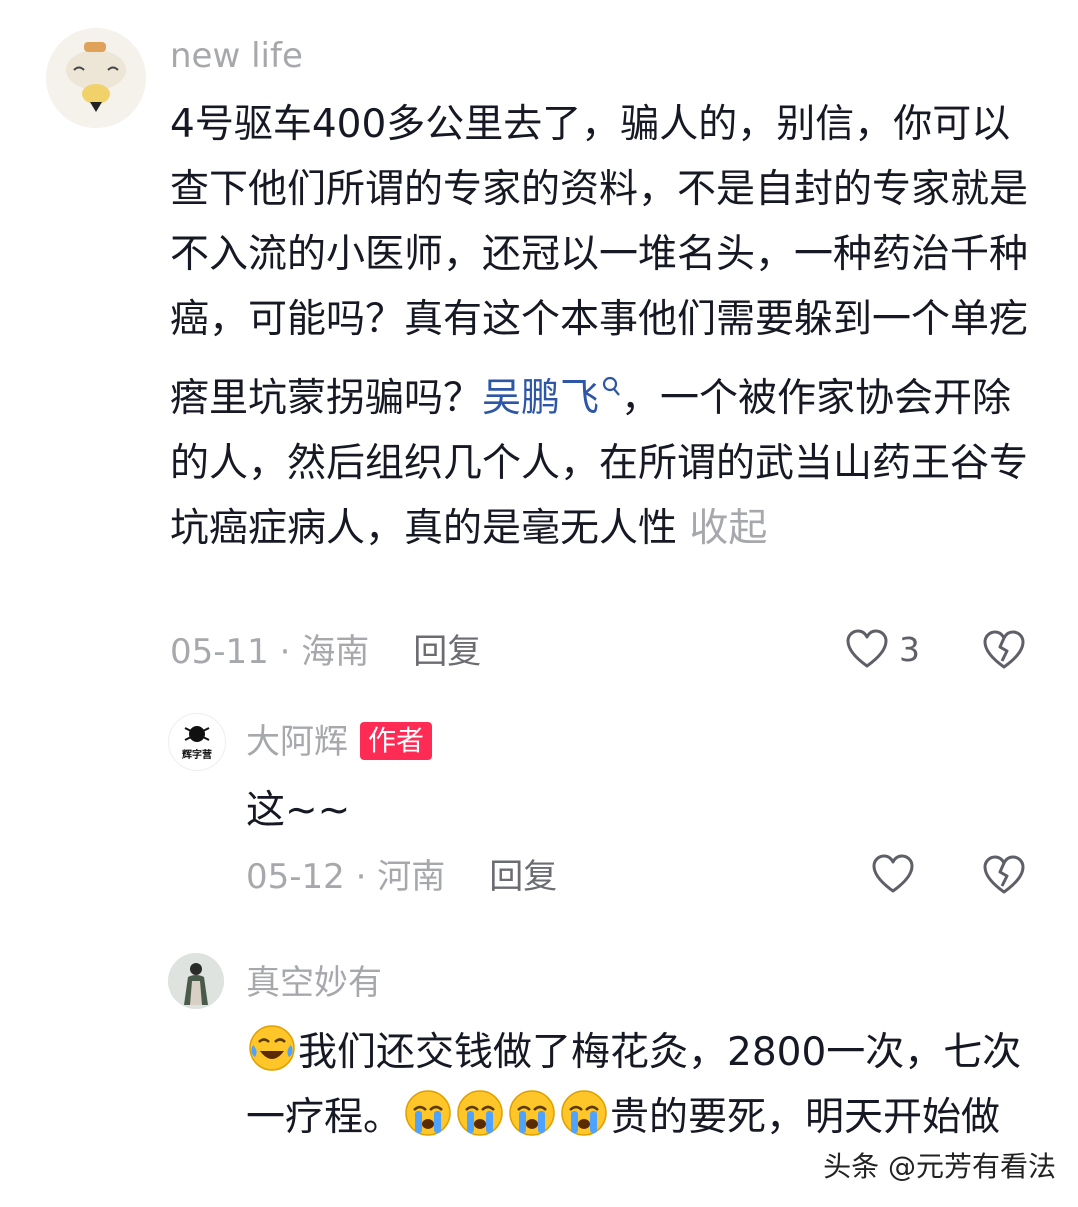  I want to click on like-button, so click(893, 874).